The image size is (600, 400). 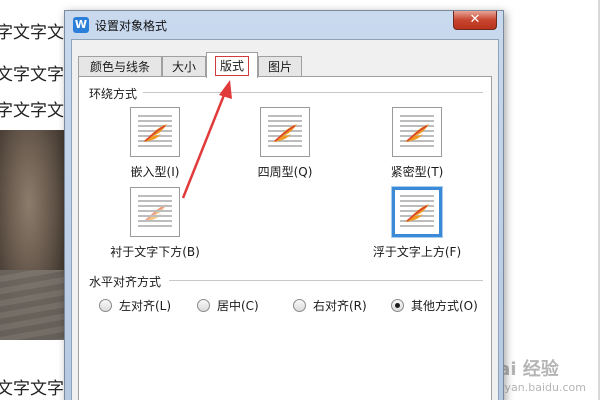 I want to click on wrap-option-tight: 紧密型(T), so click(x=417, y=143).